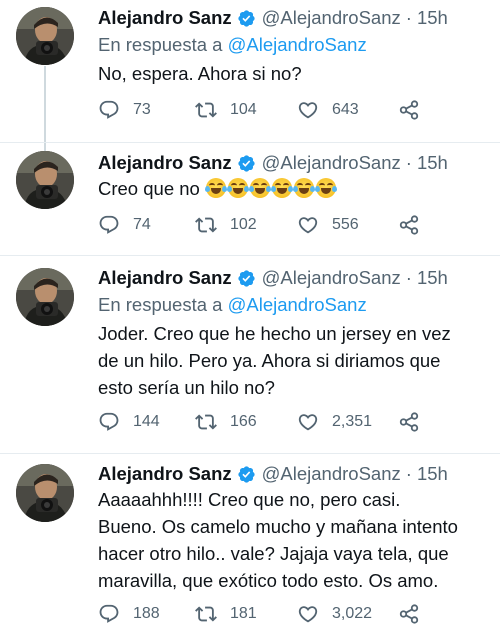 This screenshot has height=628, width=500. Describe the element at coordinates (124, 110) in the screenshot. I see `reply-button: 73` at that location.